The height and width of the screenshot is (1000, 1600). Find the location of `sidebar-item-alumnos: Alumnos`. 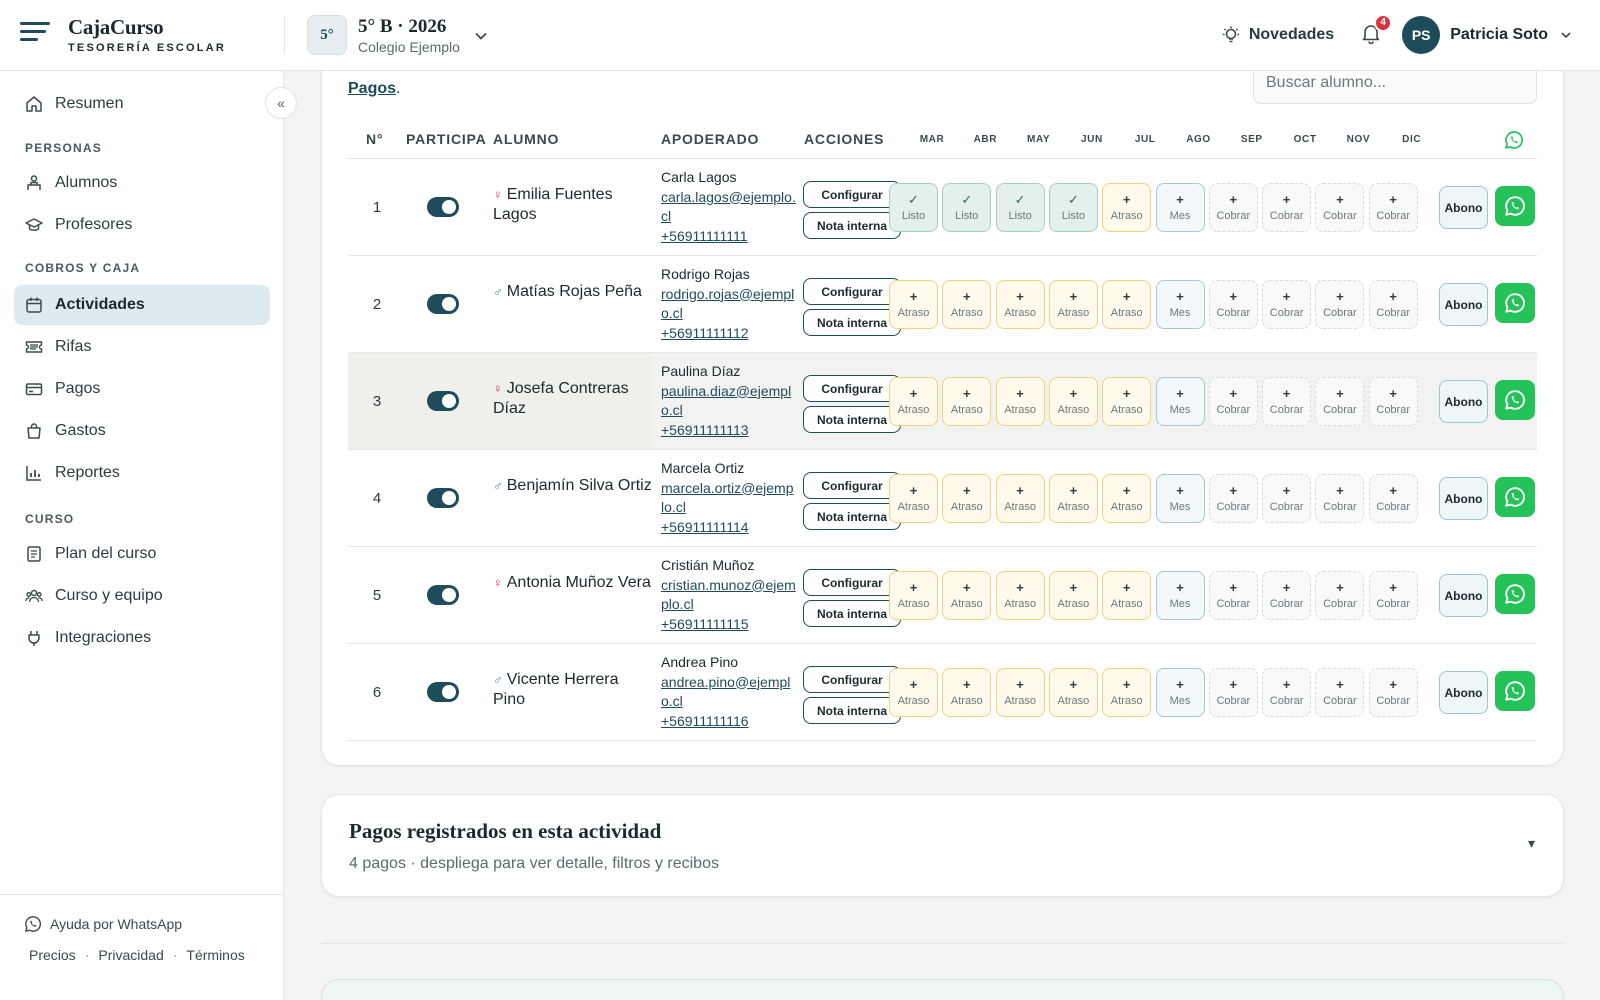

sidebar-item-alumnos: Alumnos is located at coordinates (142, 183).